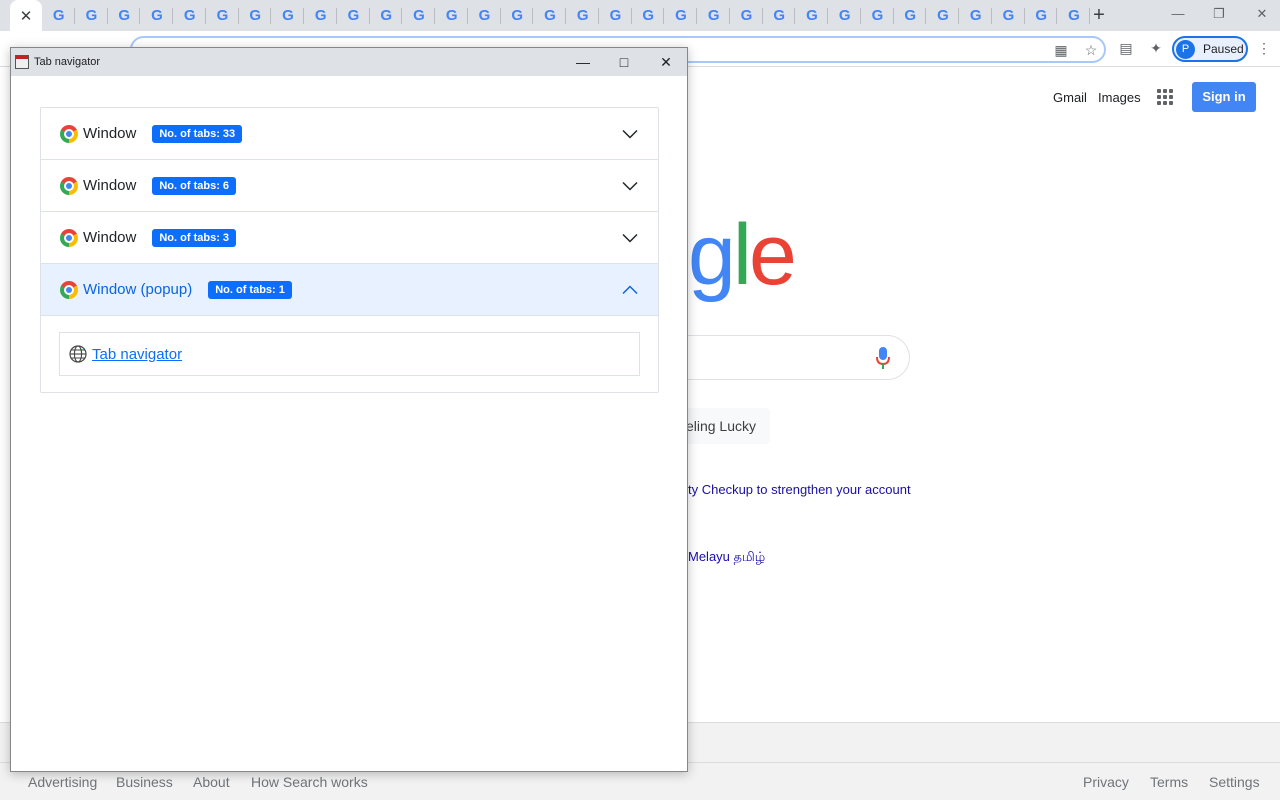 The width and height of the screenshot is (1280, 800). Describe the element at coordinates (67, 62) in the screenshot. I see `popup-title: Tab navigator` at that location.